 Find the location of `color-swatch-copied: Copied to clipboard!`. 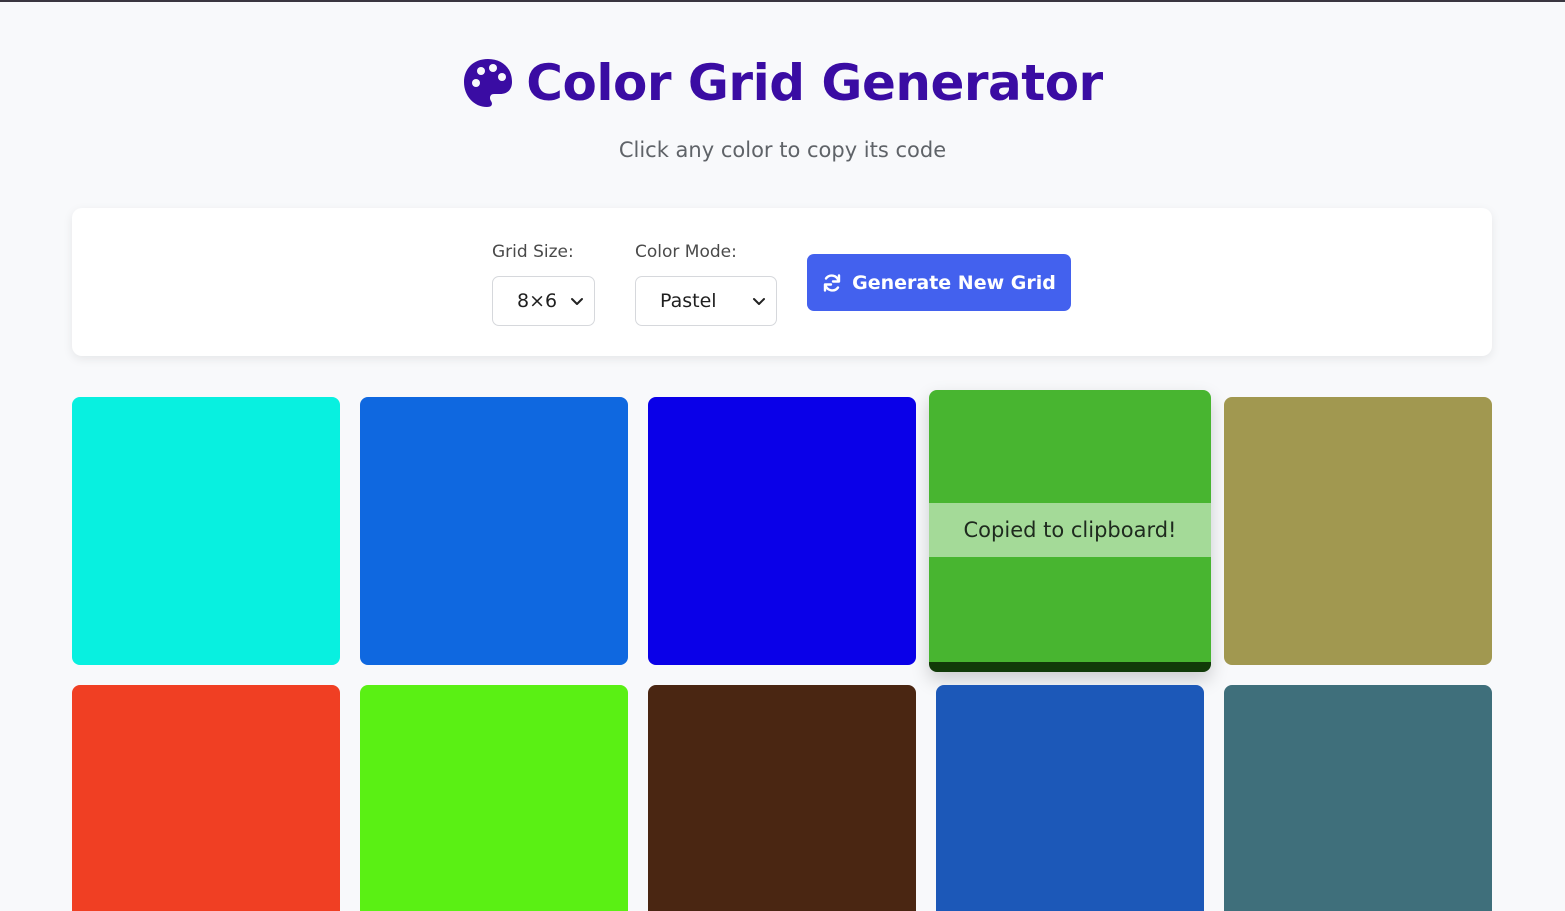

color-swatch-copied: Copied to clipboard! is located at coordinates (1070, 531).